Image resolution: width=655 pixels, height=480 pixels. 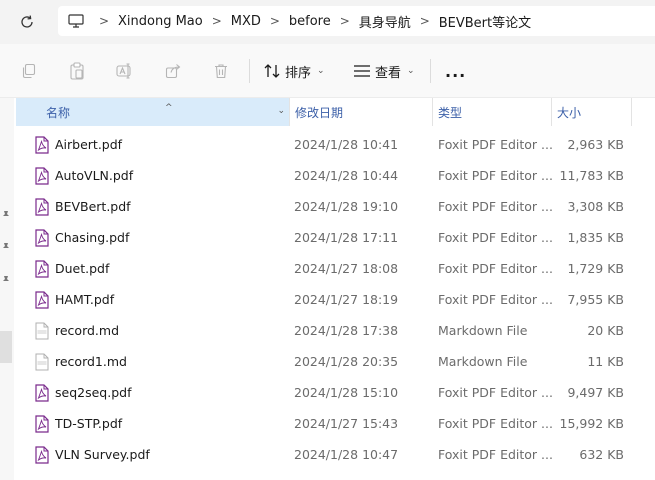 I want to click on paste-icon, so click(x=77, y=71).